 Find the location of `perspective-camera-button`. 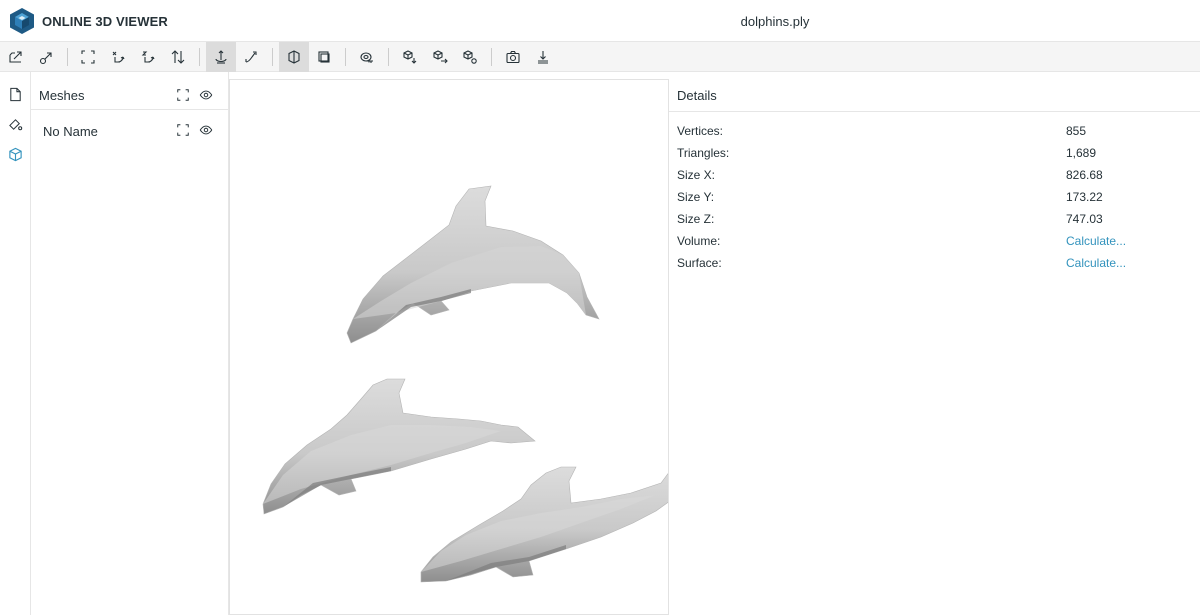

perspective-camera-button is located at coordinates (294, 57).